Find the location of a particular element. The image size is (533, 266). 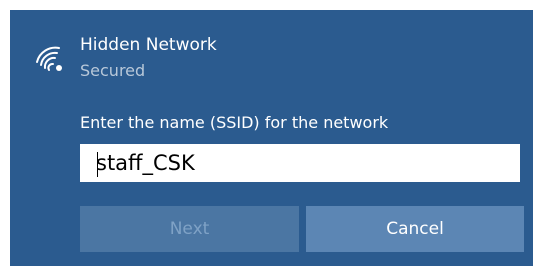

ssid-input-value: staff_CSK is located at coordinates (145, 163).